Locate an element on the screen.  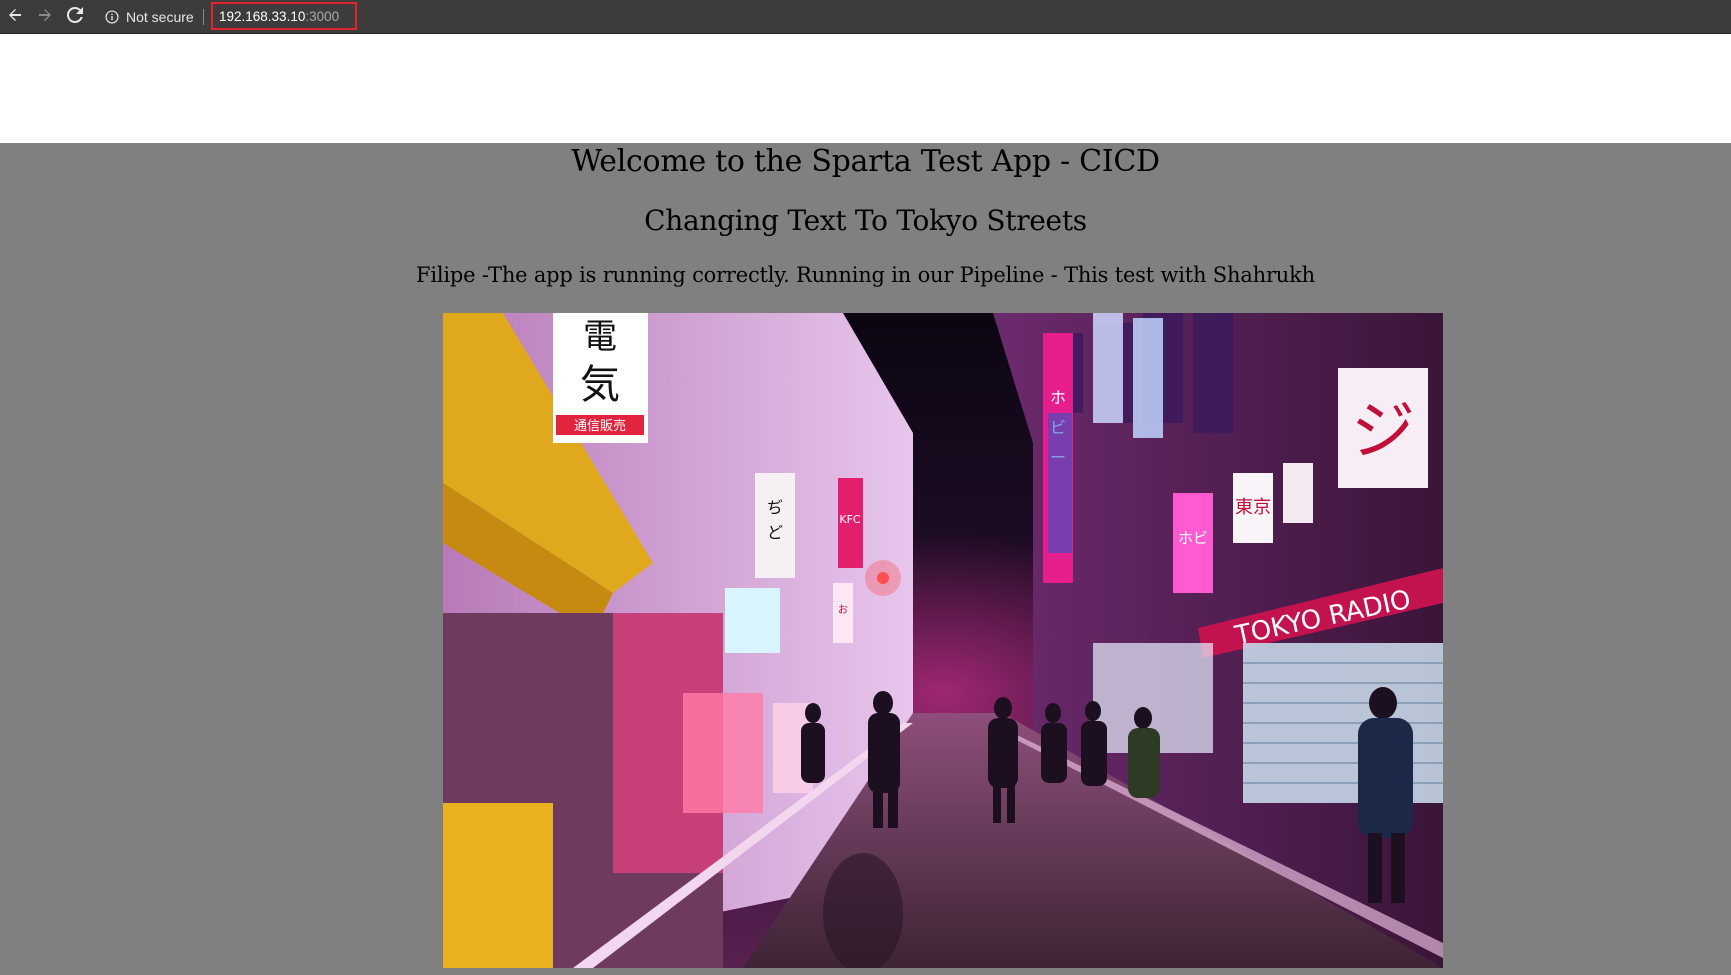
url-host: 192.168.33.10 is located at coordinates (262, 16).